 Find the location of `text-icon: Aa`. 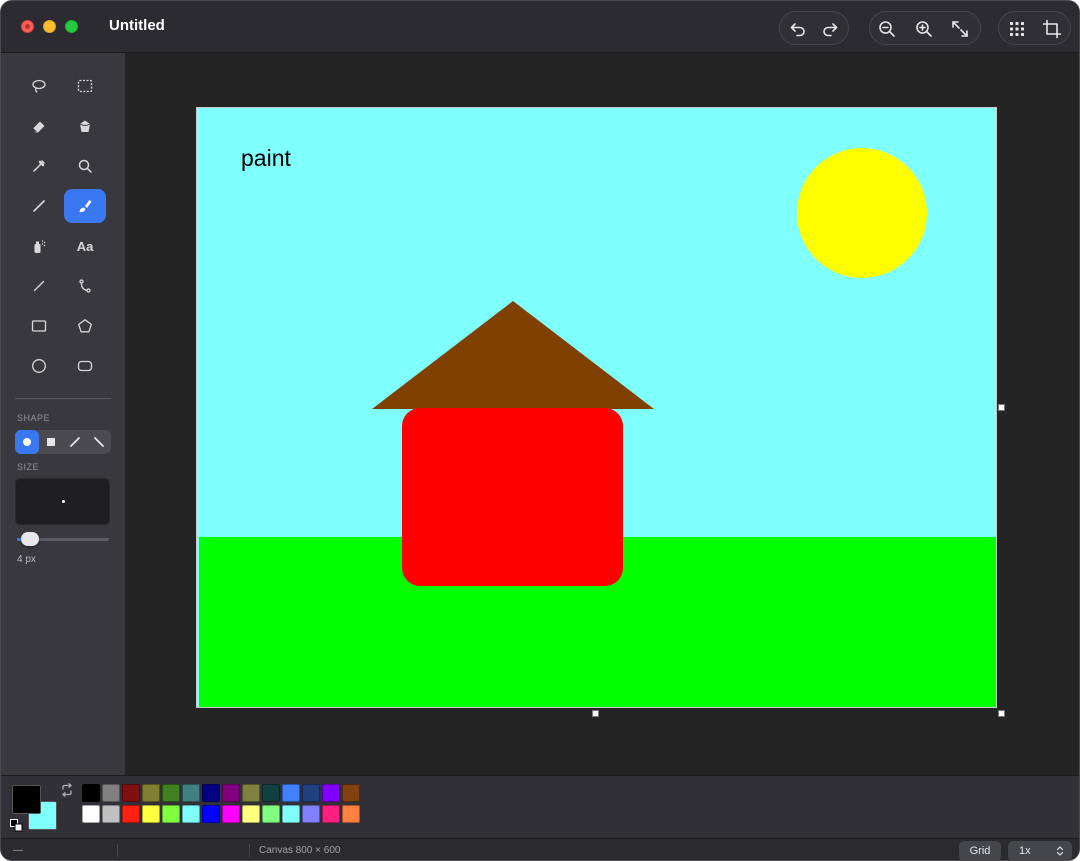

text-icon: Aa is located at coordinates (85, 246).